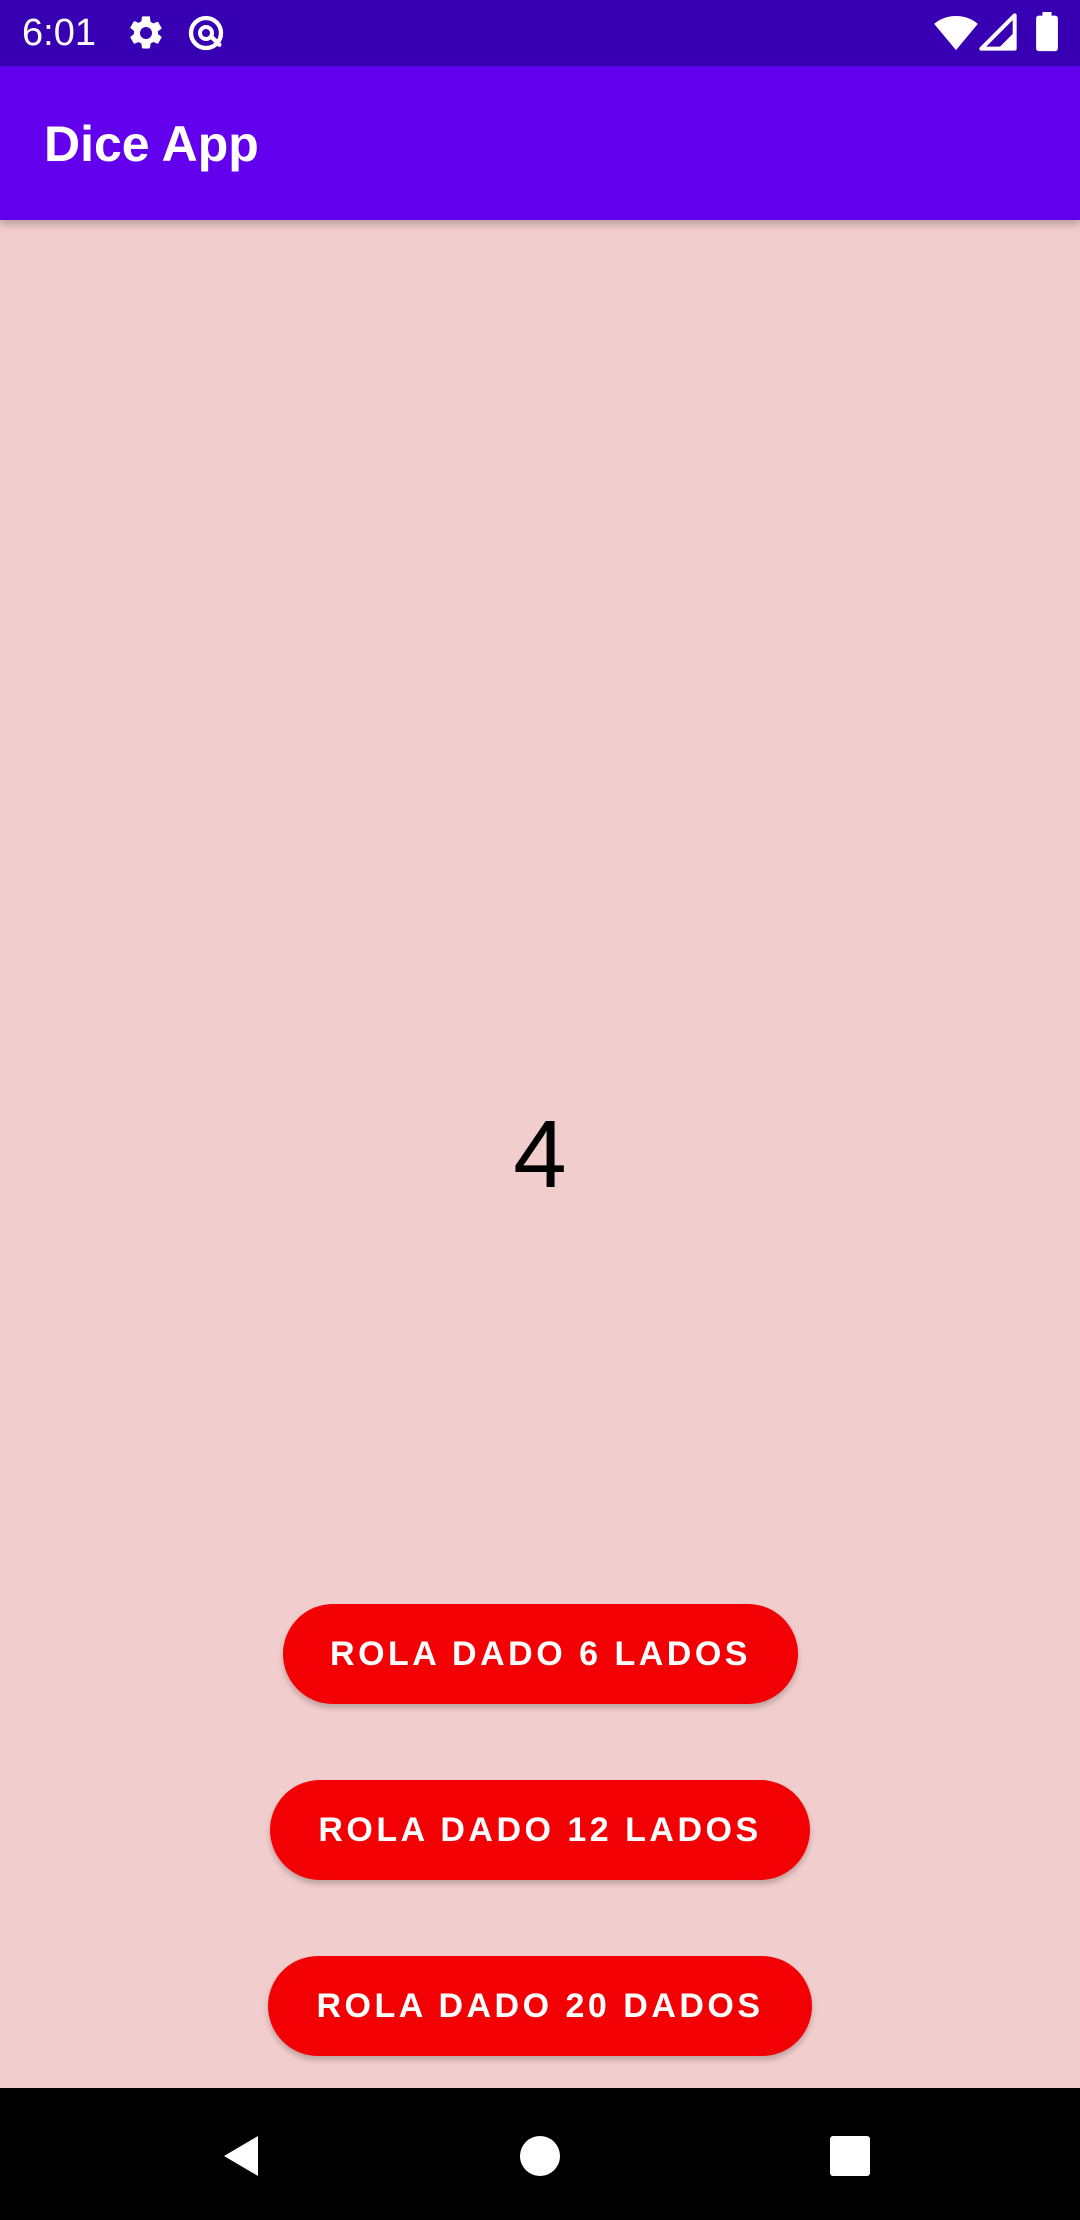  Describe the element at coordinates (240, 2156) in the screenshot. I see `back-icon` at that location.